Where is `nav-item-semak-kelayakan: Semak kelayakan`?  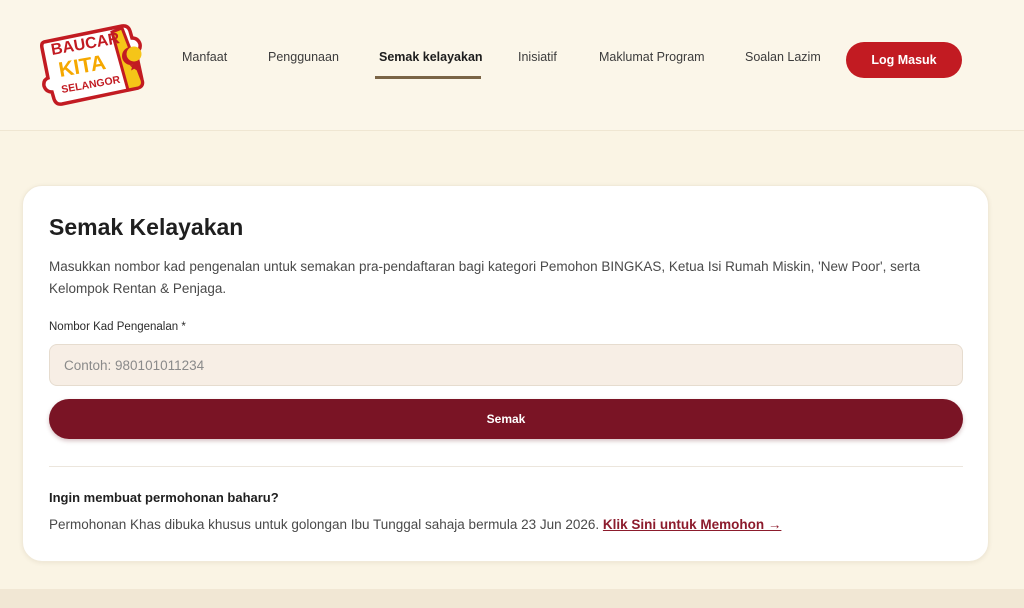 nav-item-semak-kelayakan: Semak kelayakan is located at coordinates (431, 57).